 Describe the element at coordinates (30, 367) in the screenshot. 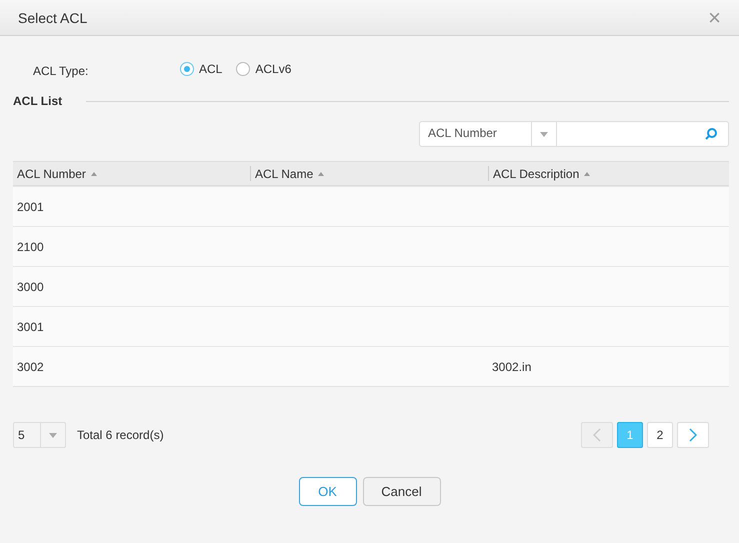

I see `table-cell: 3002` at that location.